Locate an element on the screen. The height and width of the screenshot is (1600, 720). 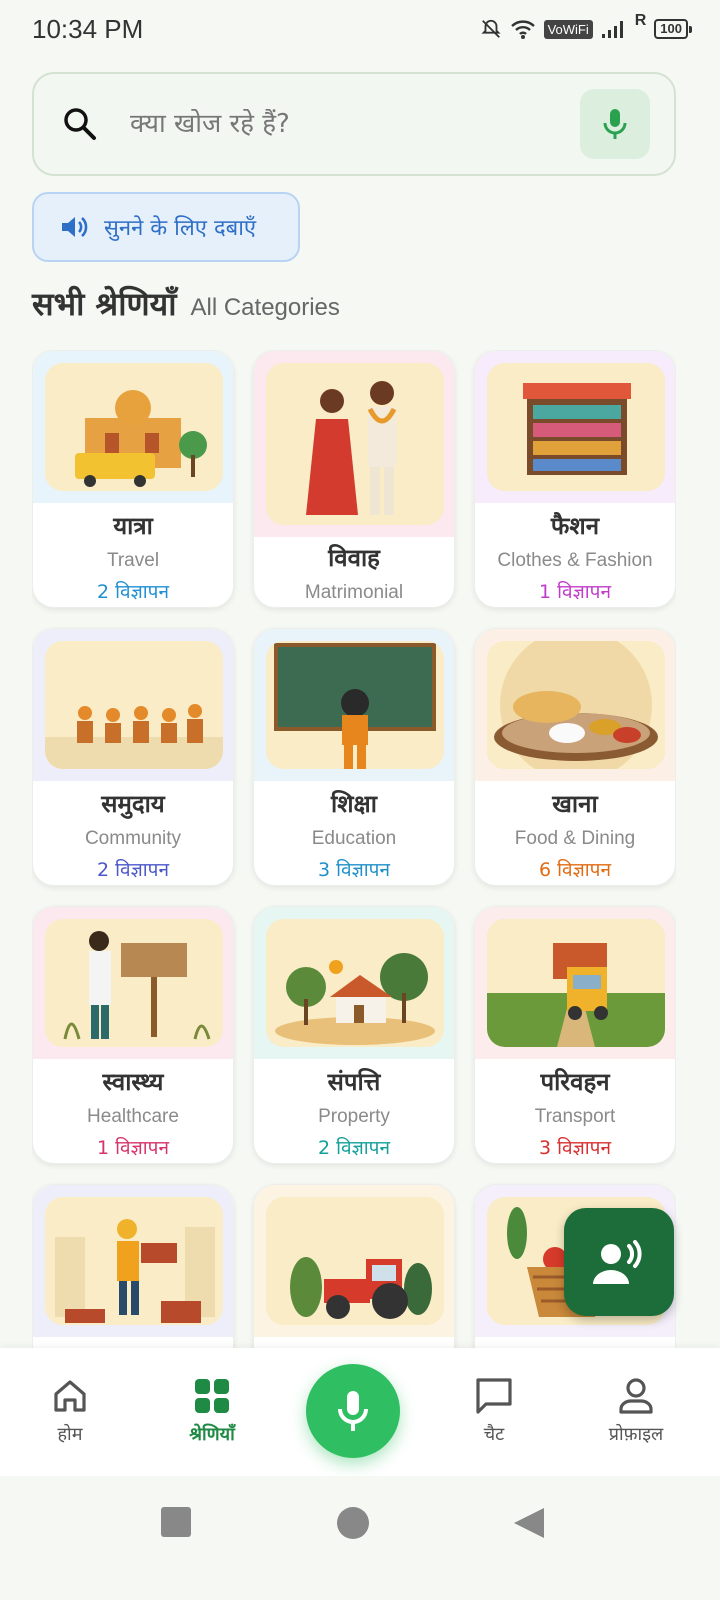
category-title-en: Food & Dining is located at coordinates (575, 838).